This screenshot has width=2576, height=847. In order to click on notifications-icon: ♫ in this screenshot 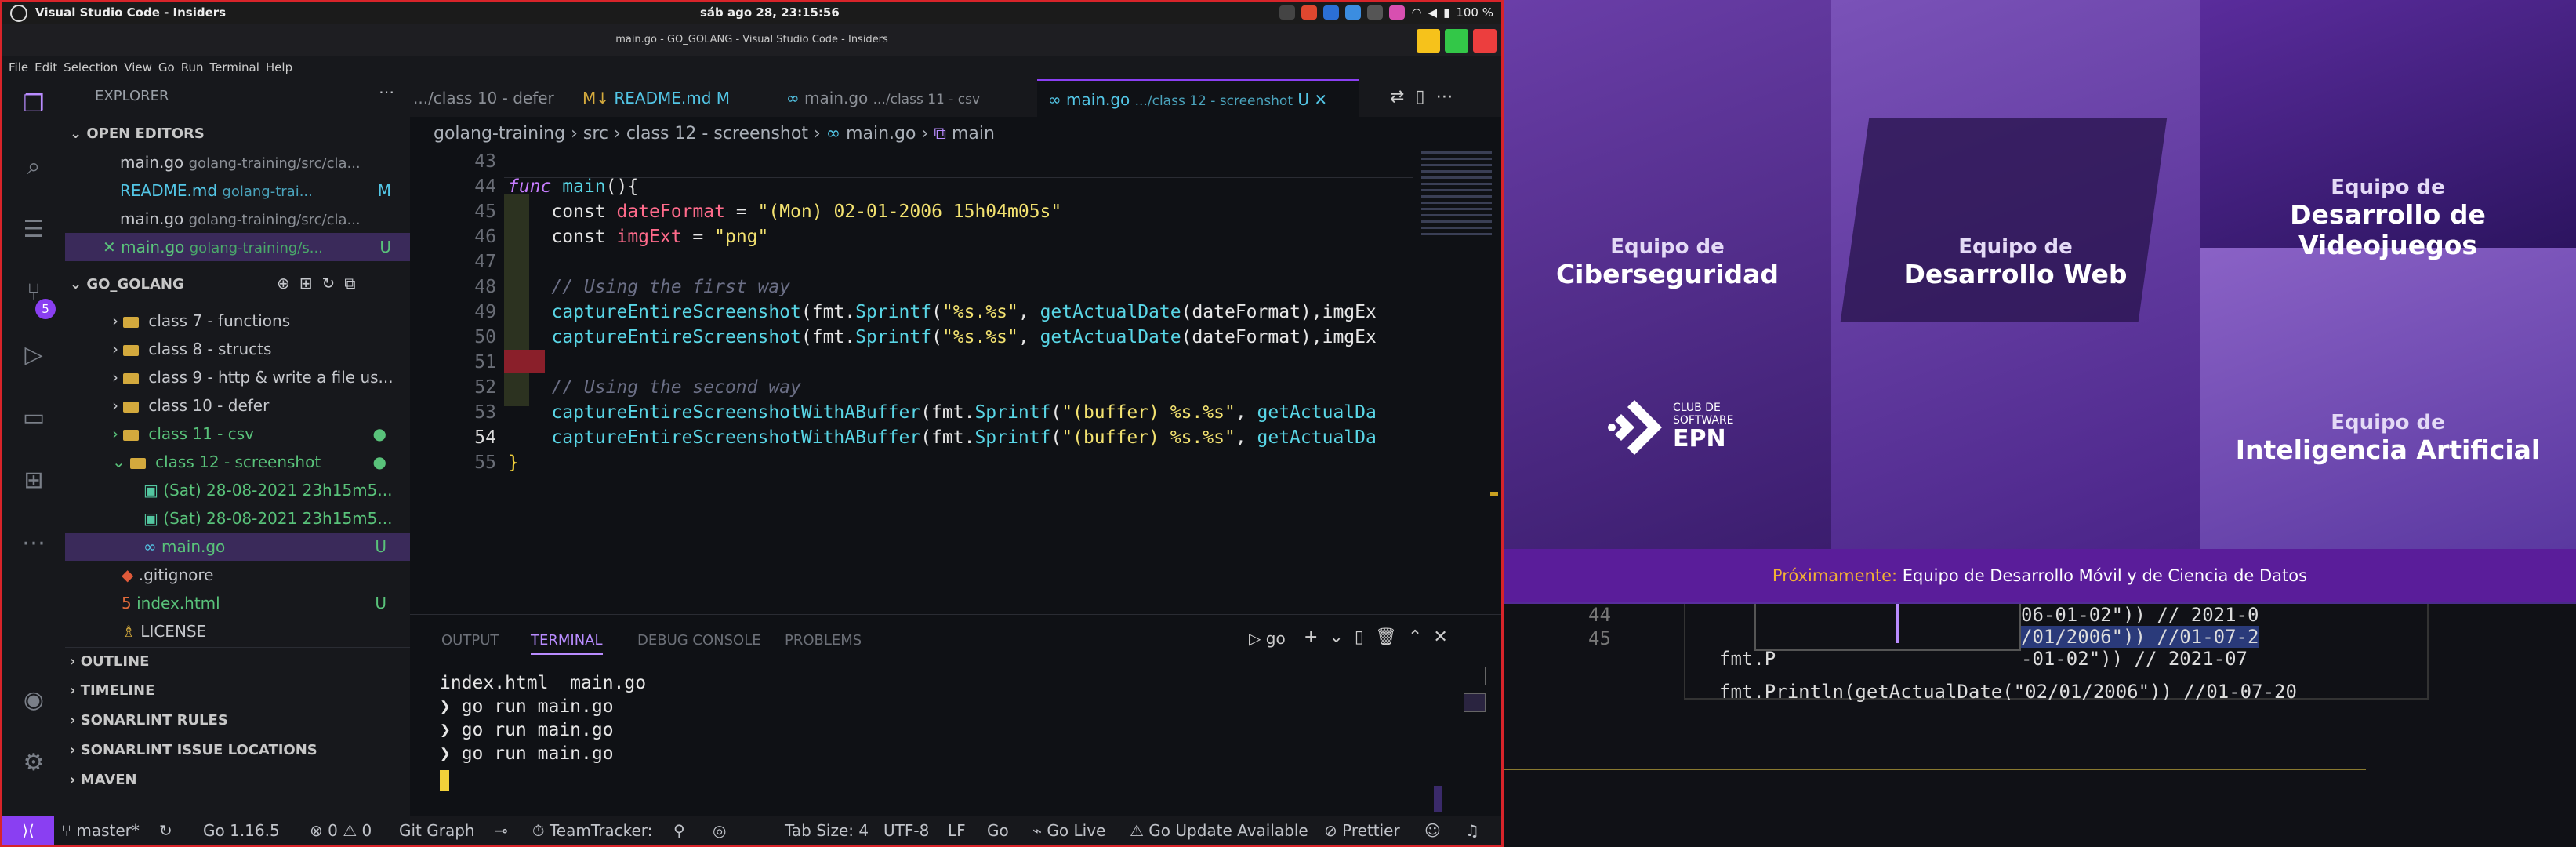, I will do `click(1472, 830)`.